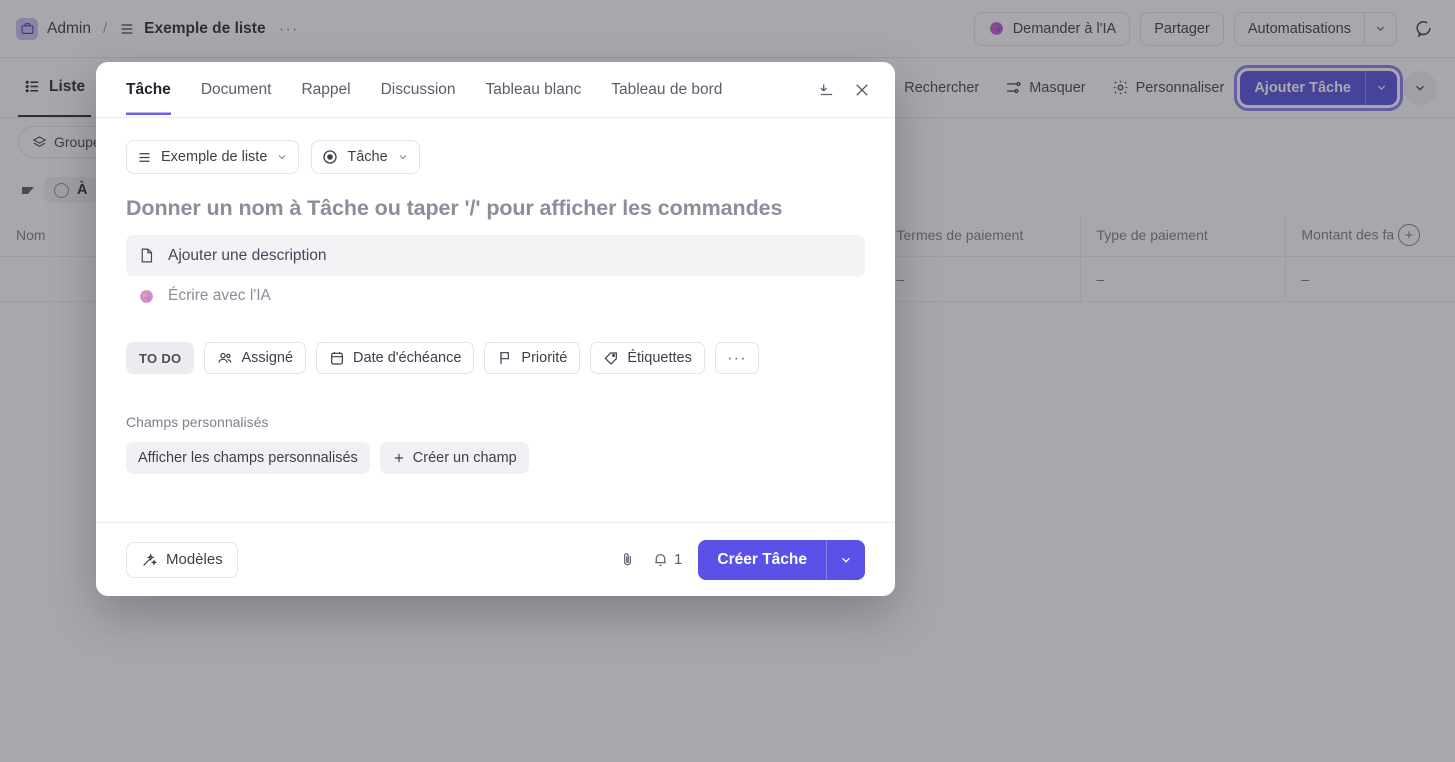 This screenshot has width=1455, height=762. I want to click on document-icon, so click(146, 255).